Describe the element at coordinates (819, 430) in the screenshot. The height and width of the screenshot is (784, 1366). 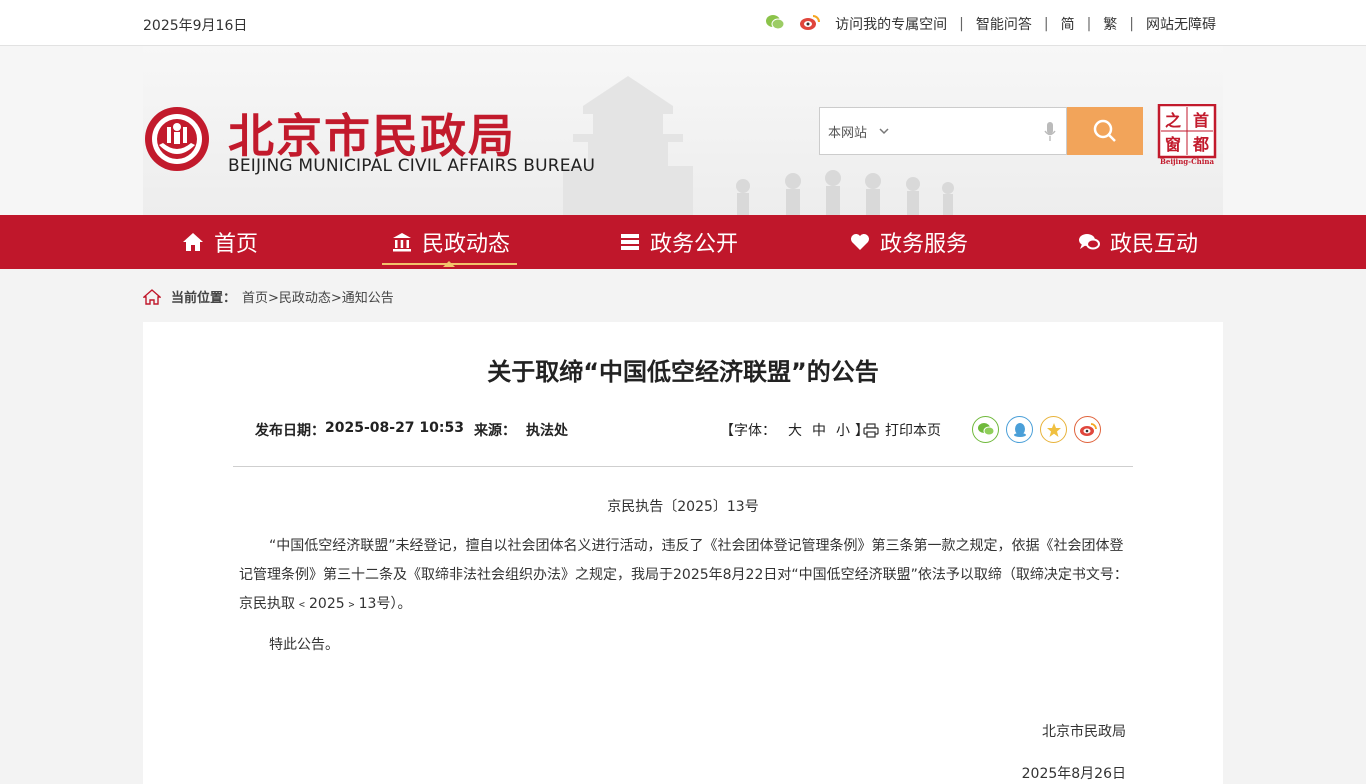
I see `font-size-medium: 中` at that location.